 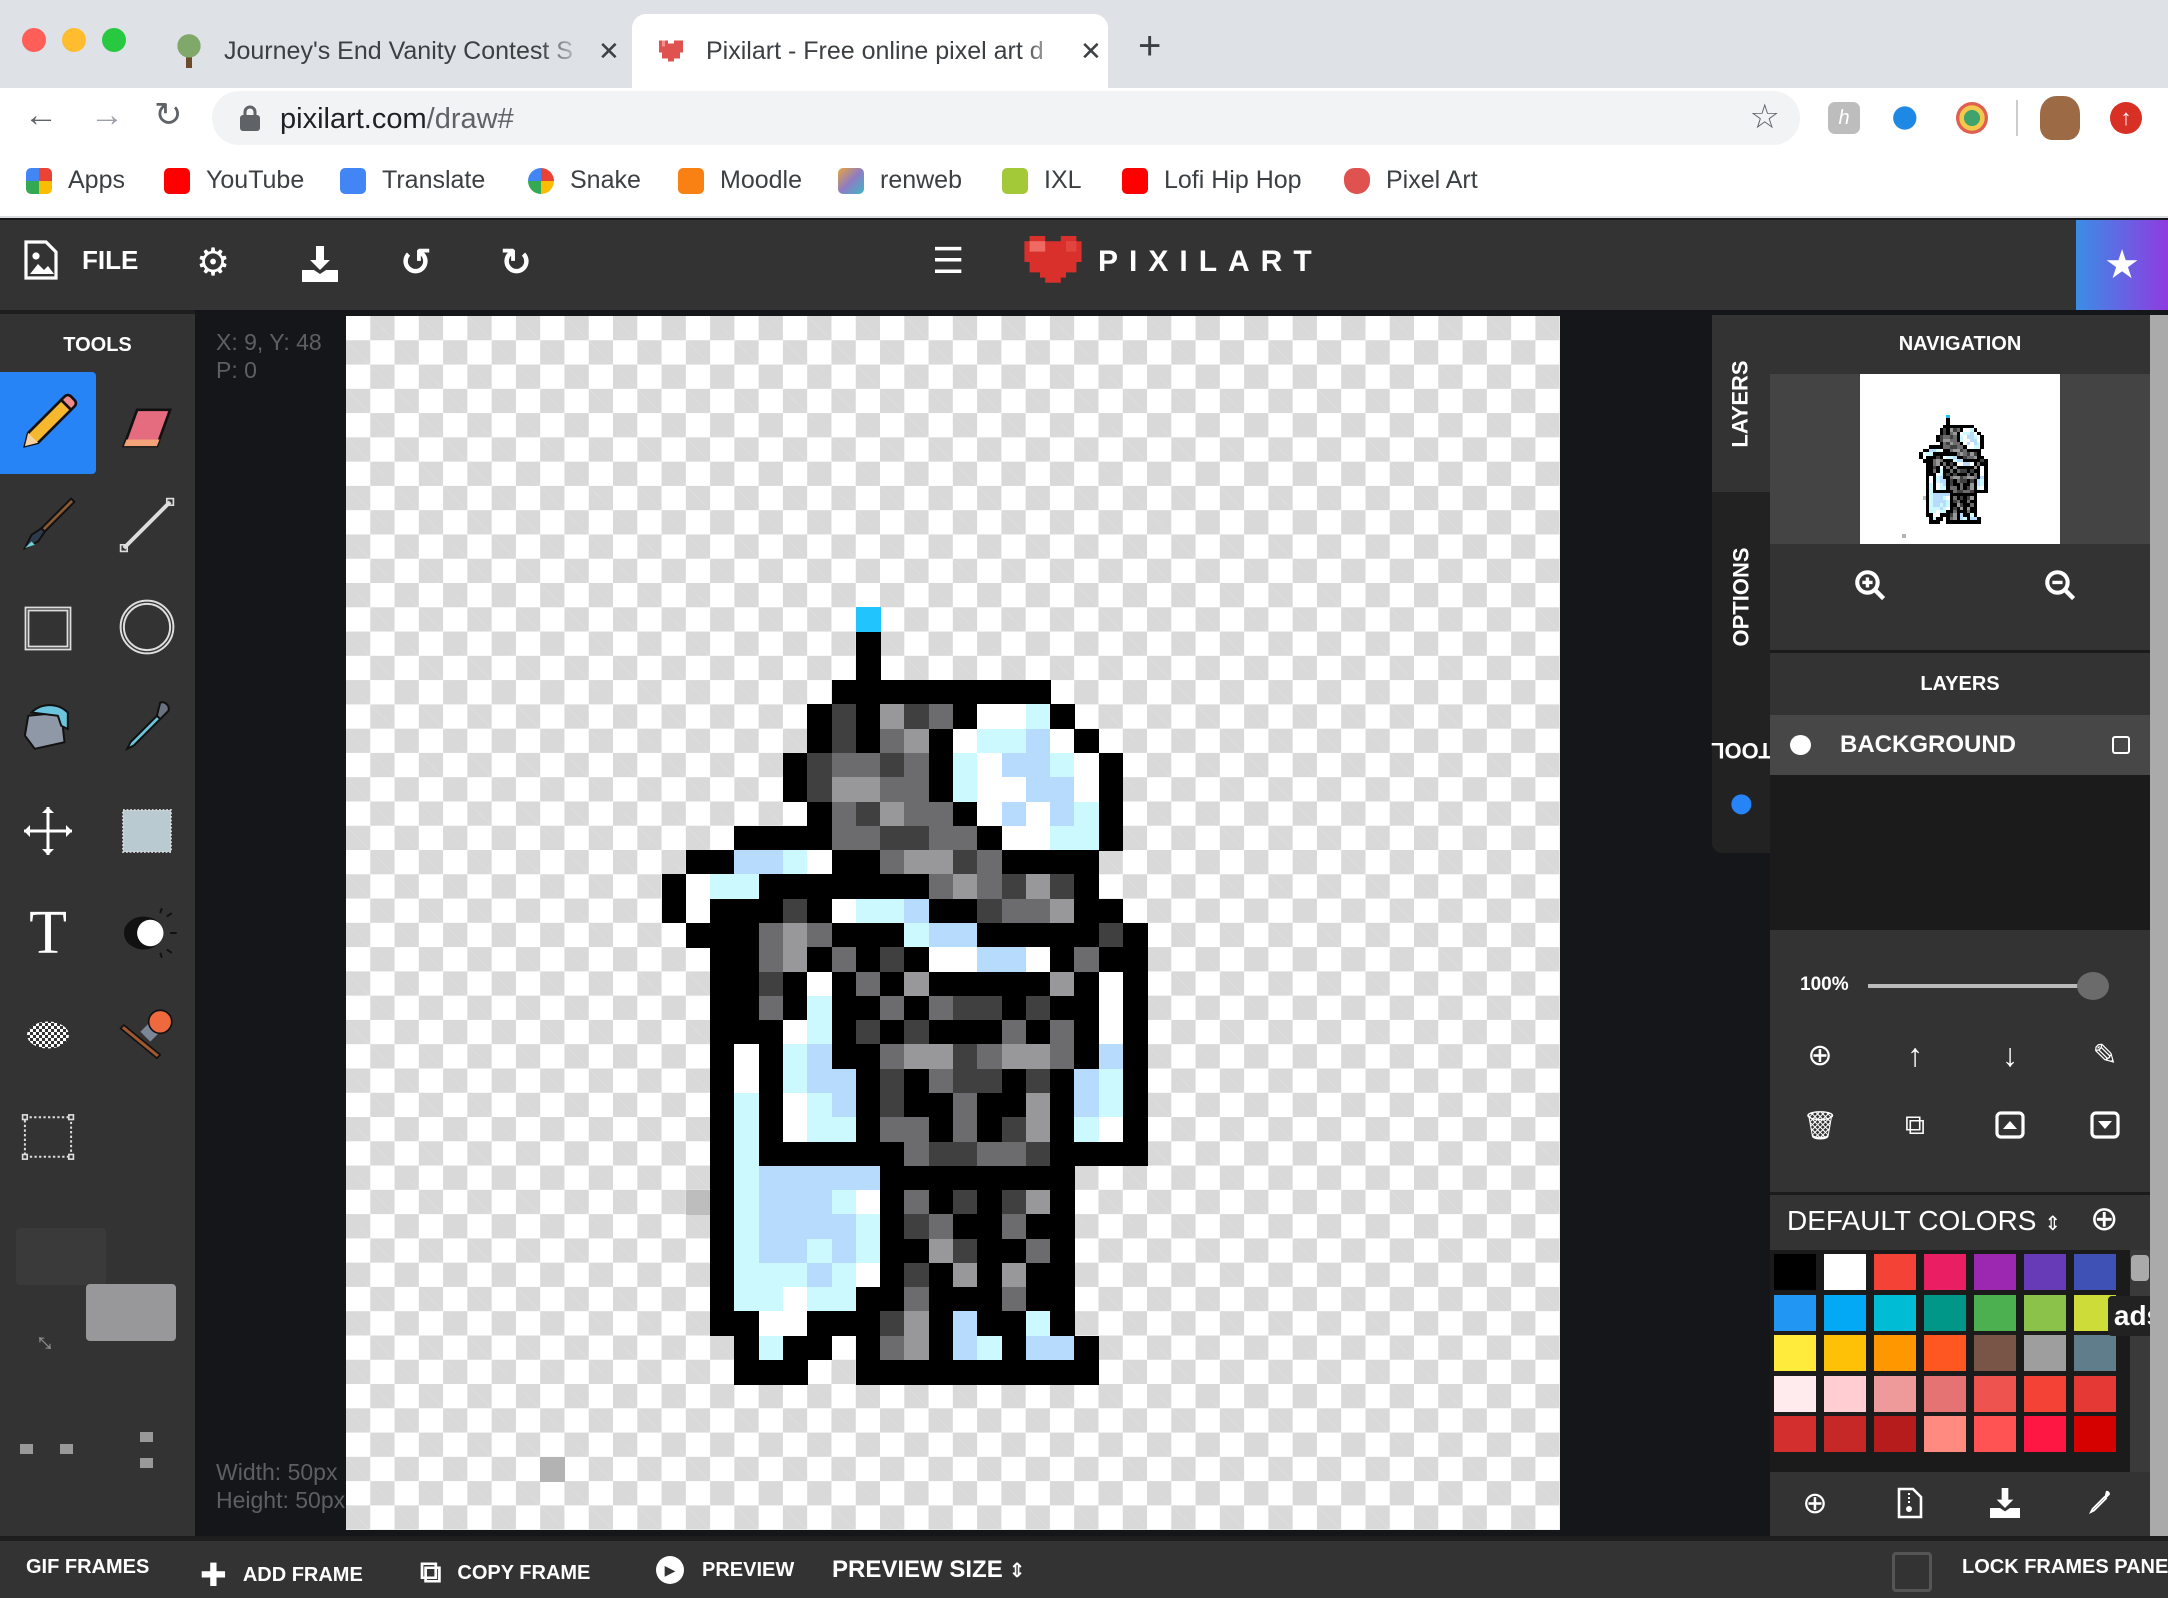 What do you see at coordinates (416, 262) in the screenshot?
I see `undo-icon: ↺` at bounding box center [416, 262].